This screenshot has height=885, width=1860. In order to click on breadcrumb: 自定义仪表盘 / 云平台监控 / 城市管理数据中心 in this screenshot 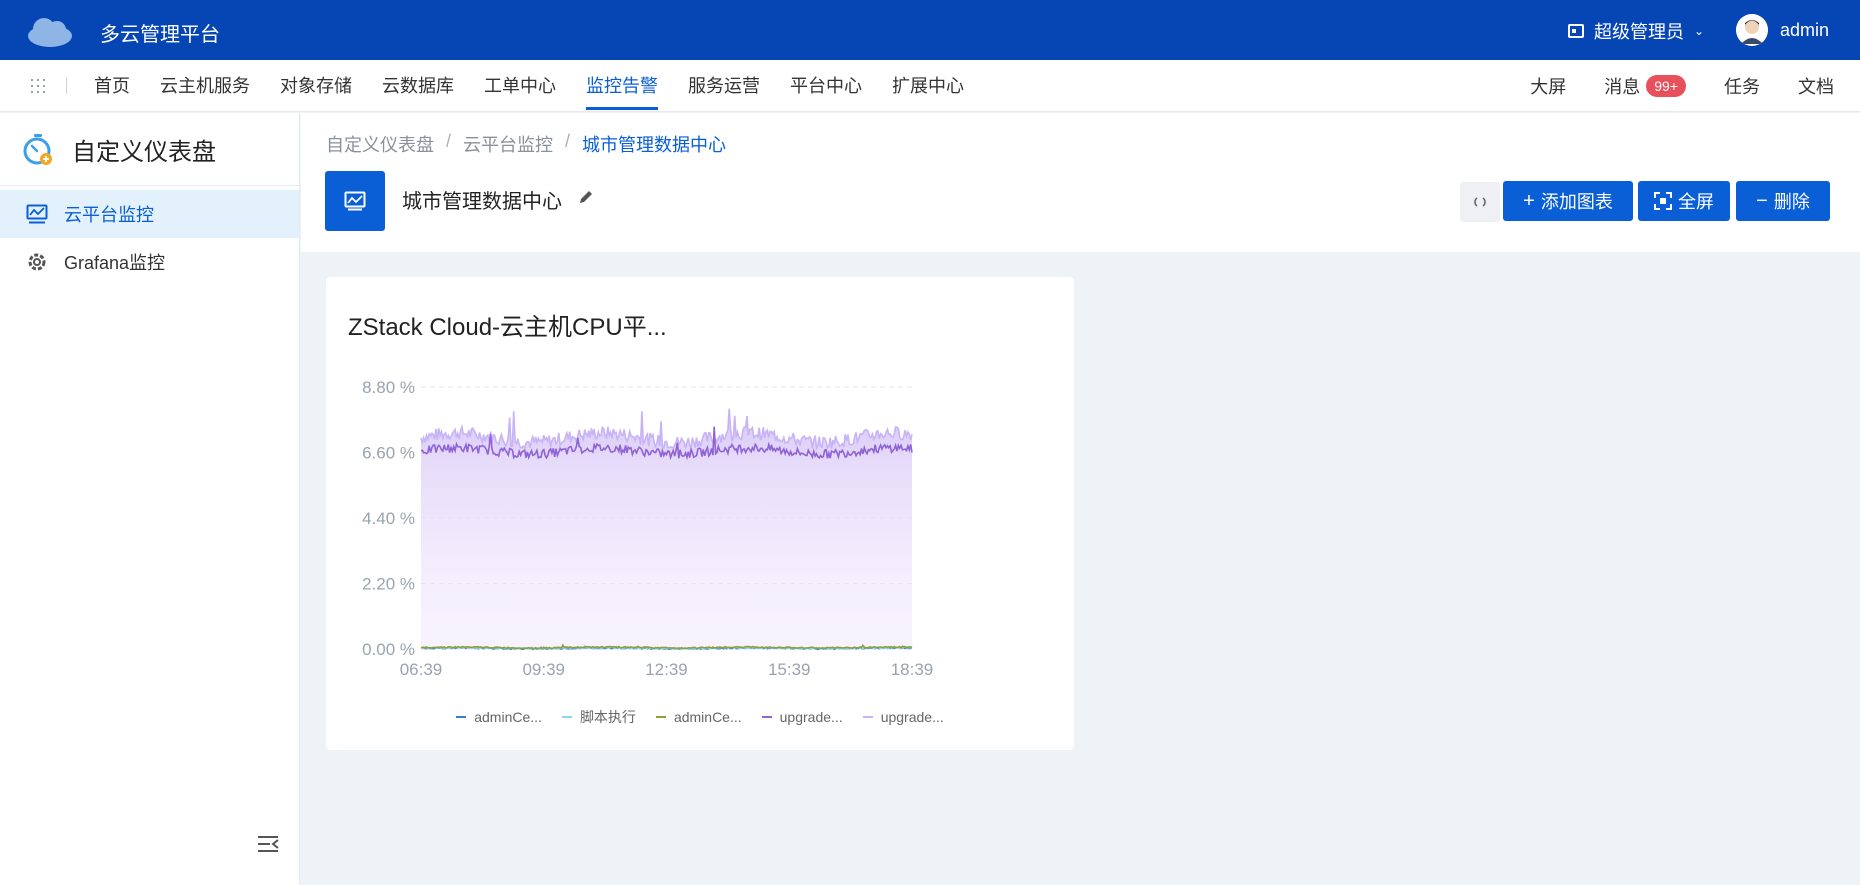, I will do `click(526, 144)`.